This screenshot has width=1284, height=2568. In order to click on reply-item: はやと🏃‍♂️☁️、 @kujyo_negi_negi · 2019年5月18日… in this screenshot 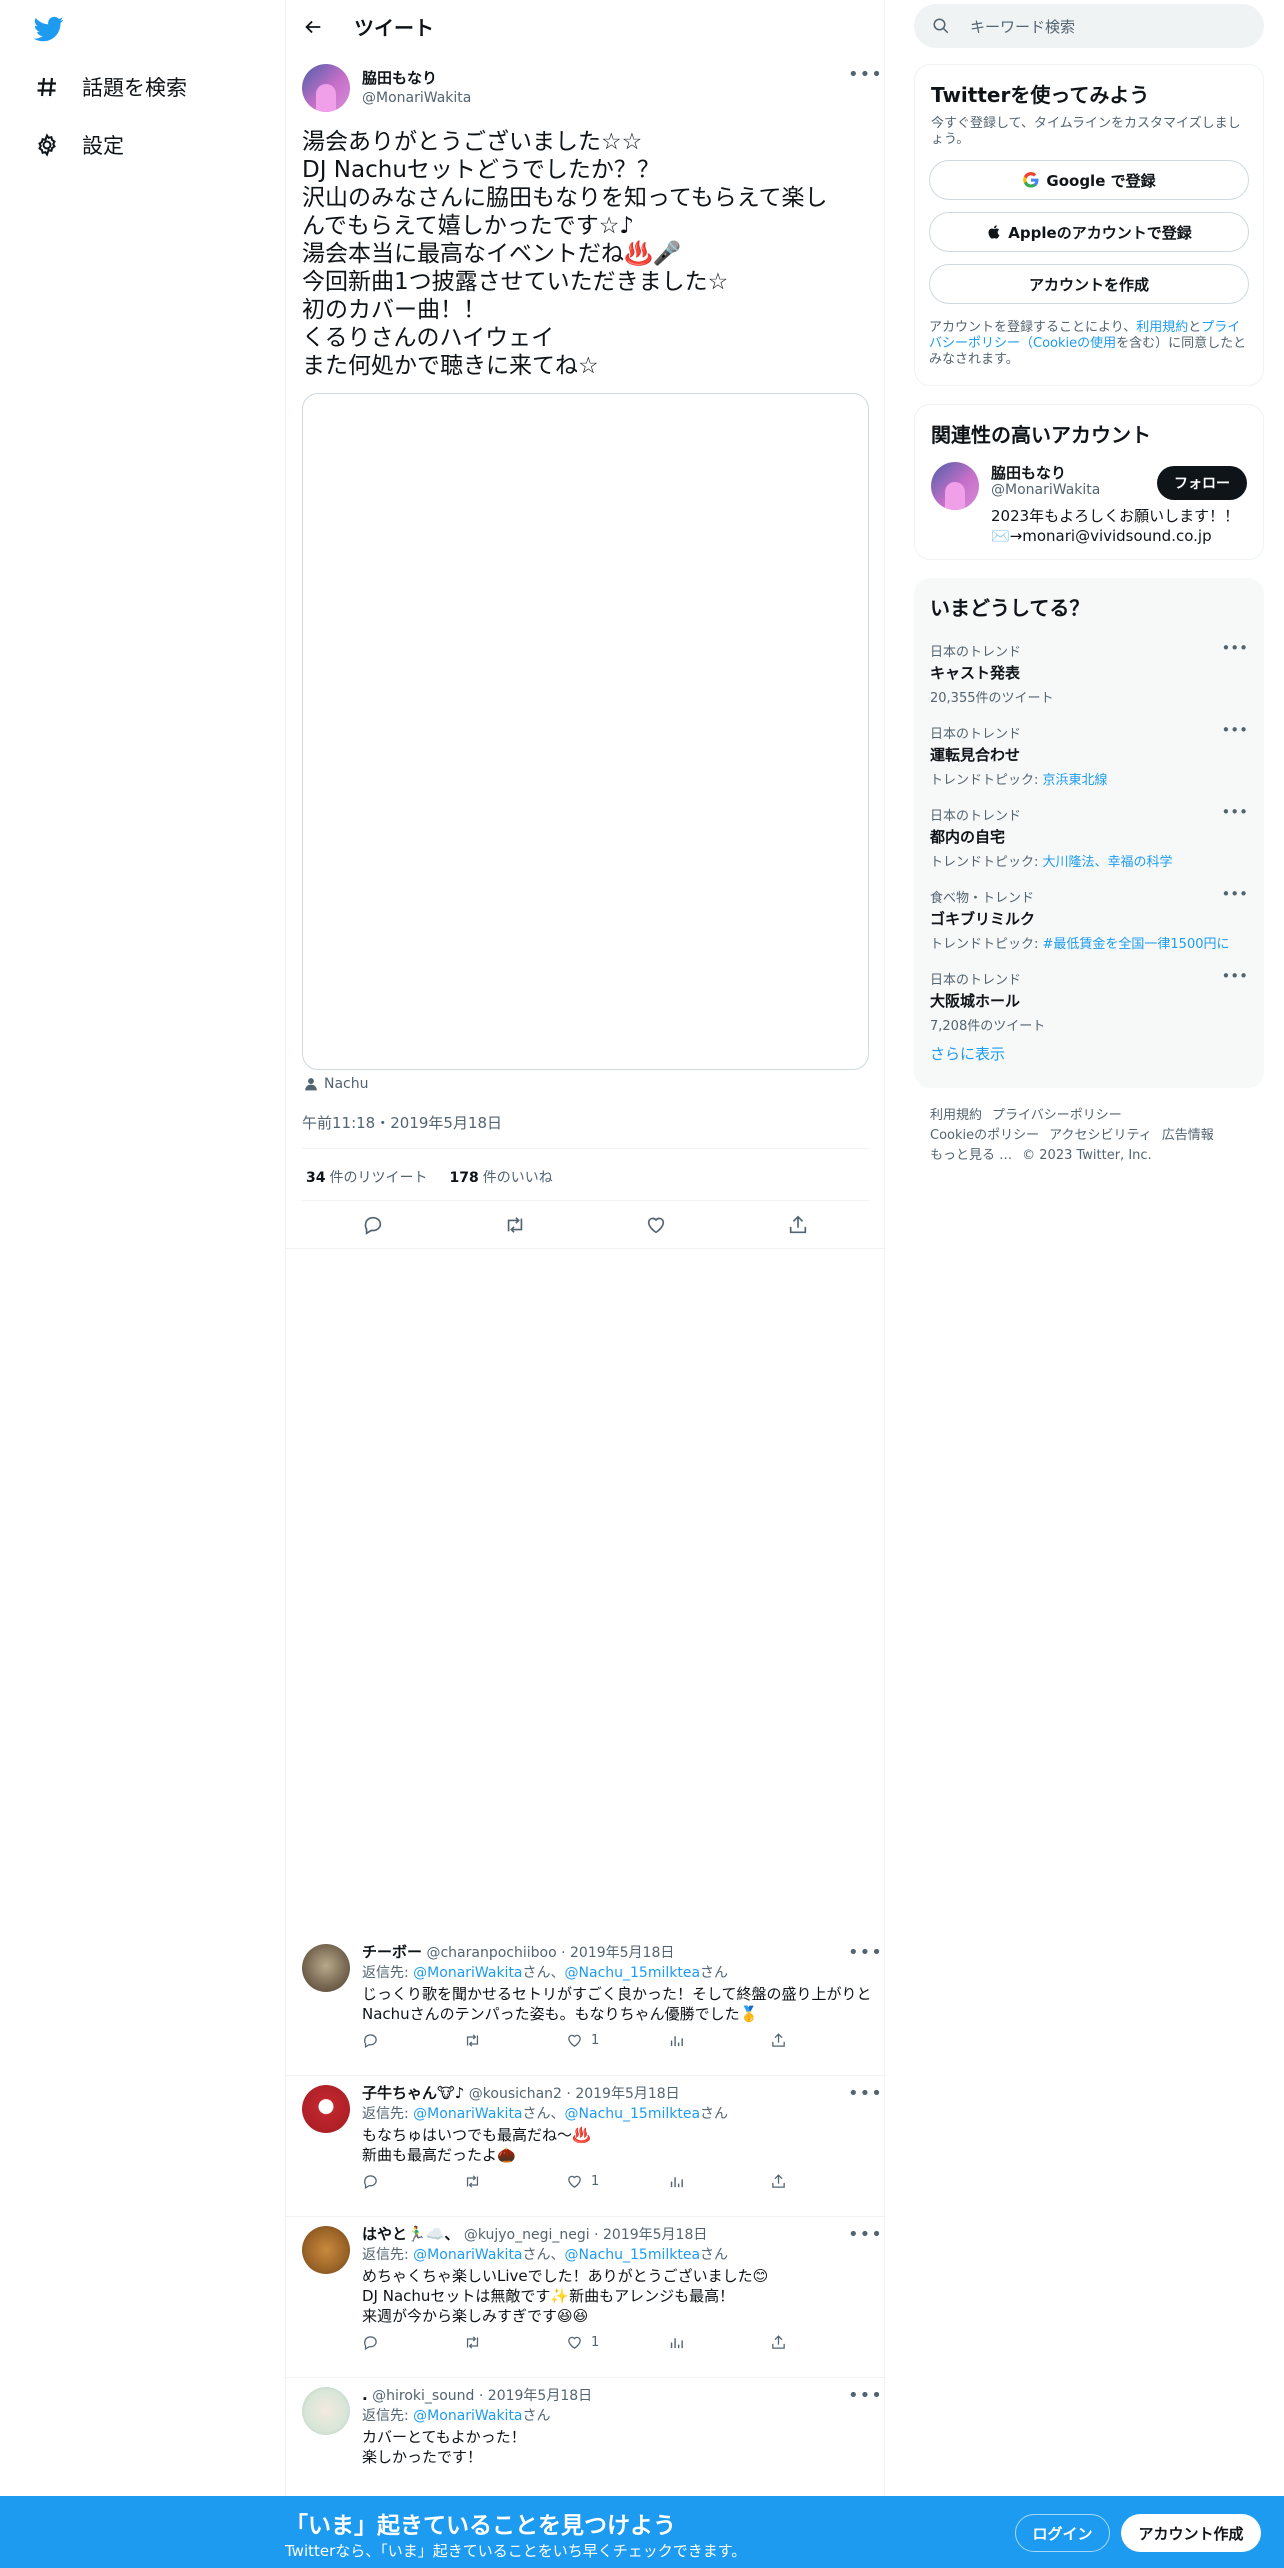, I will do `click(586, 2298)`.